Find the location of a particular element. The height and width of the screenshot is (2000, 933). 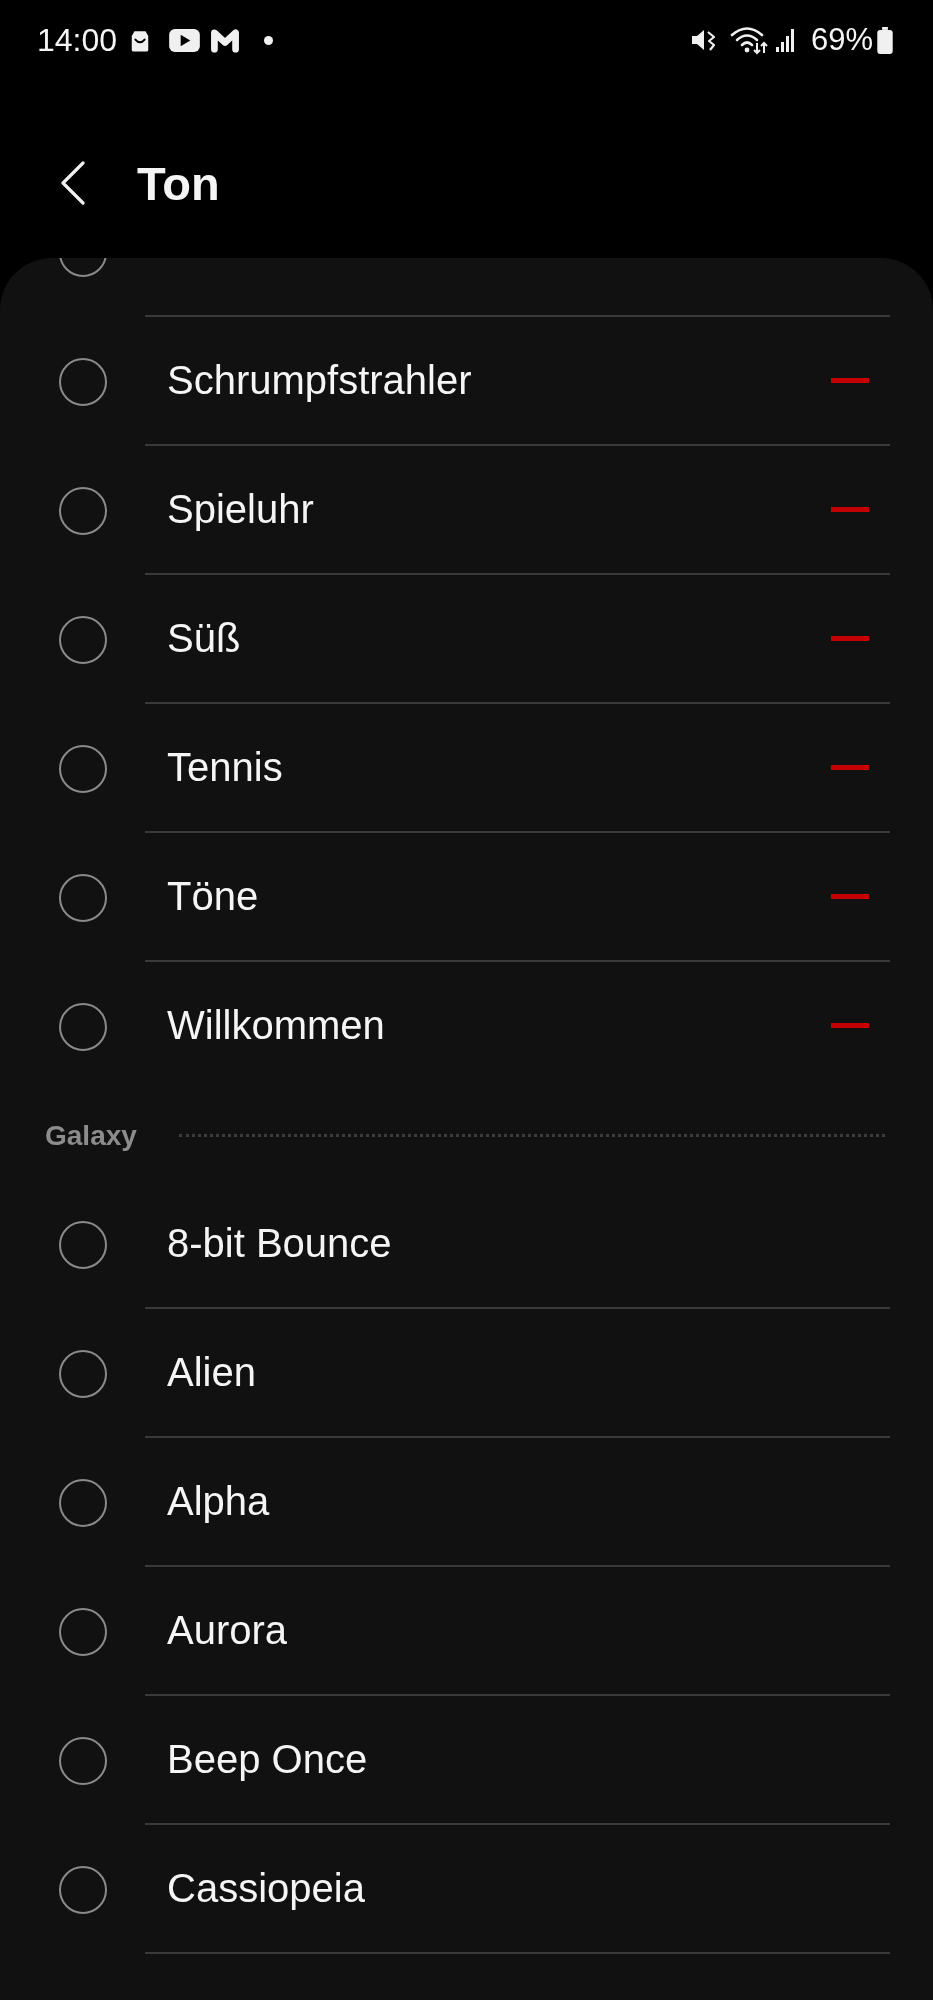

back-icon is located at coordinates (73, 183).